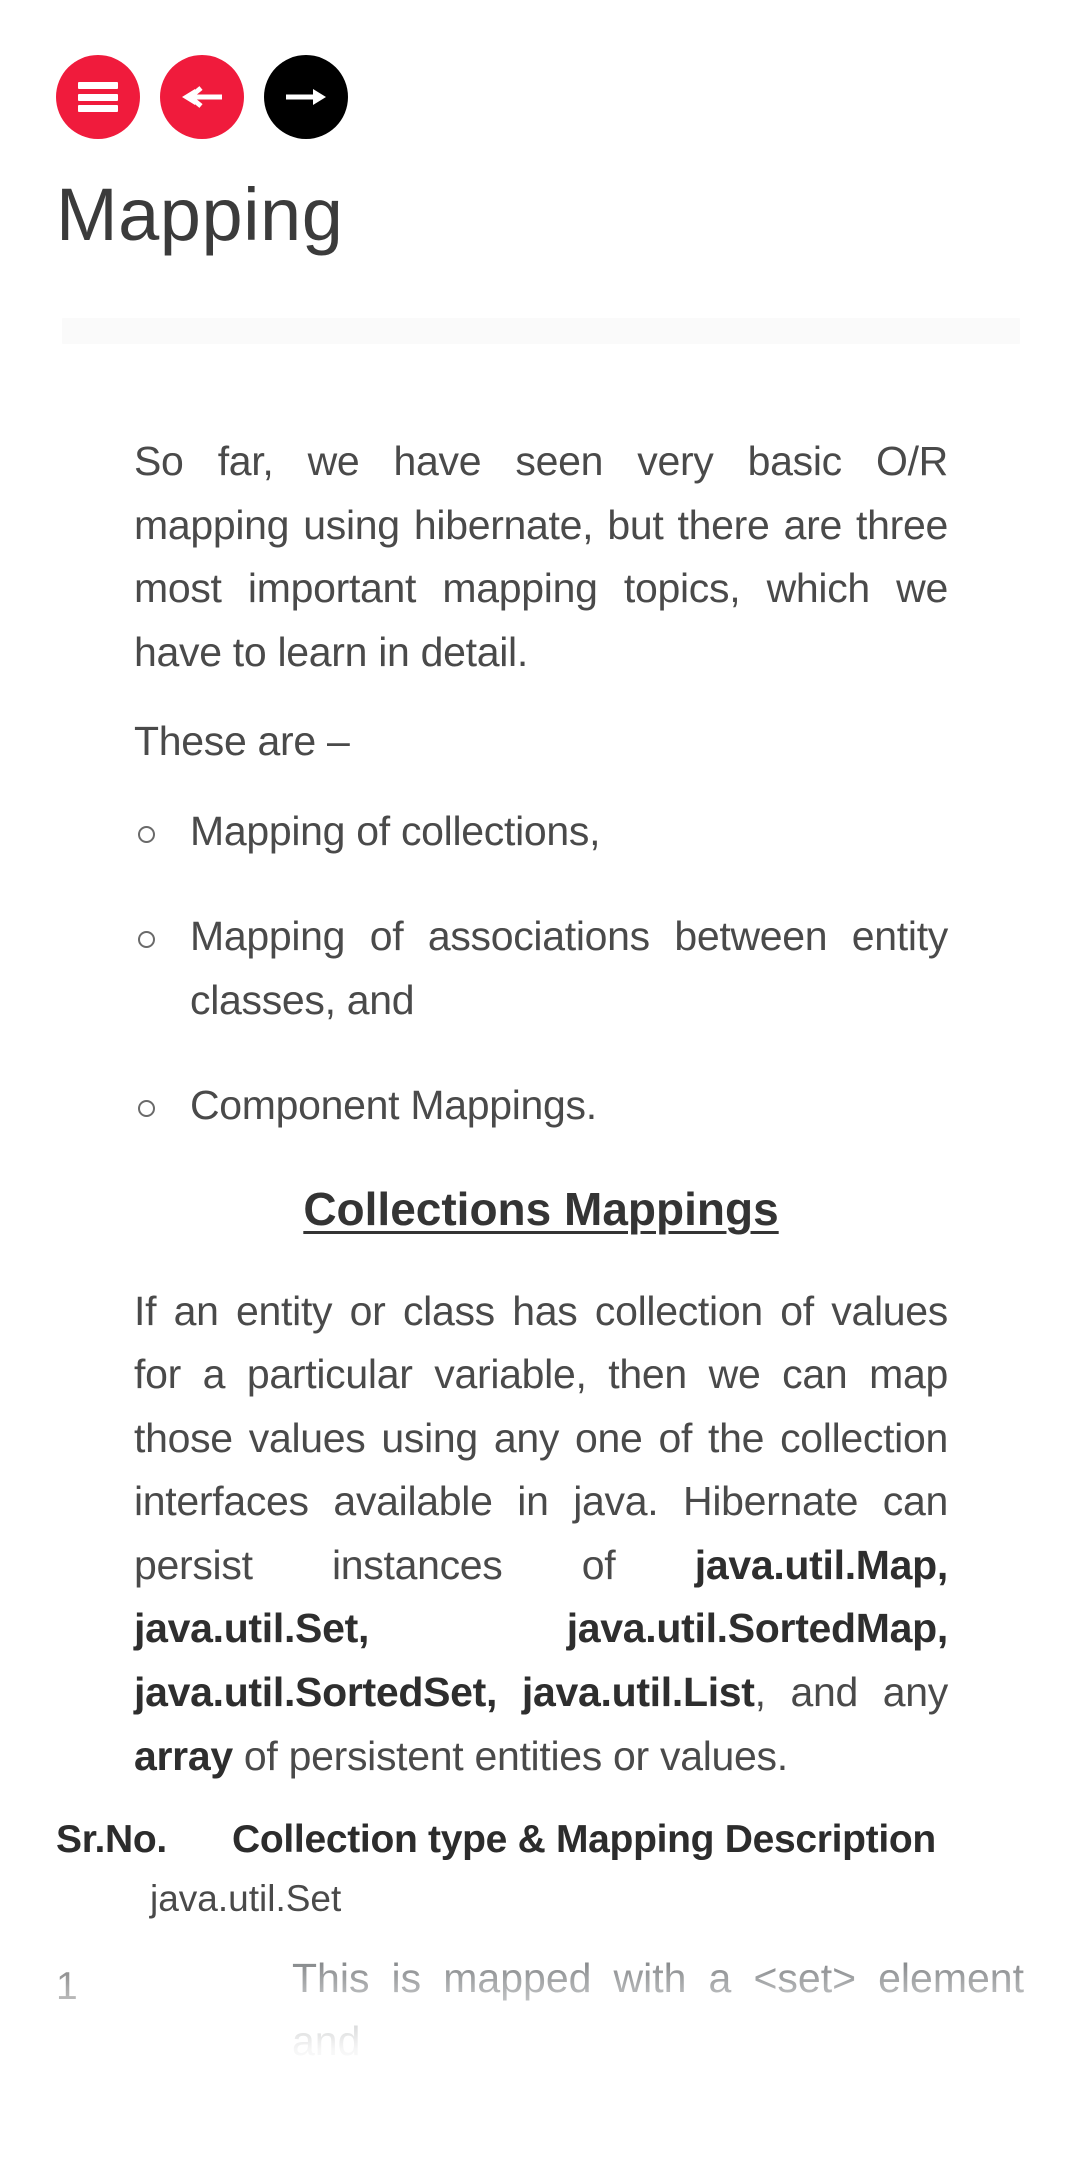 The width and height of the screenshot is (1080, 2160). I want to click on arrow-left-icon, so click(202, 97).